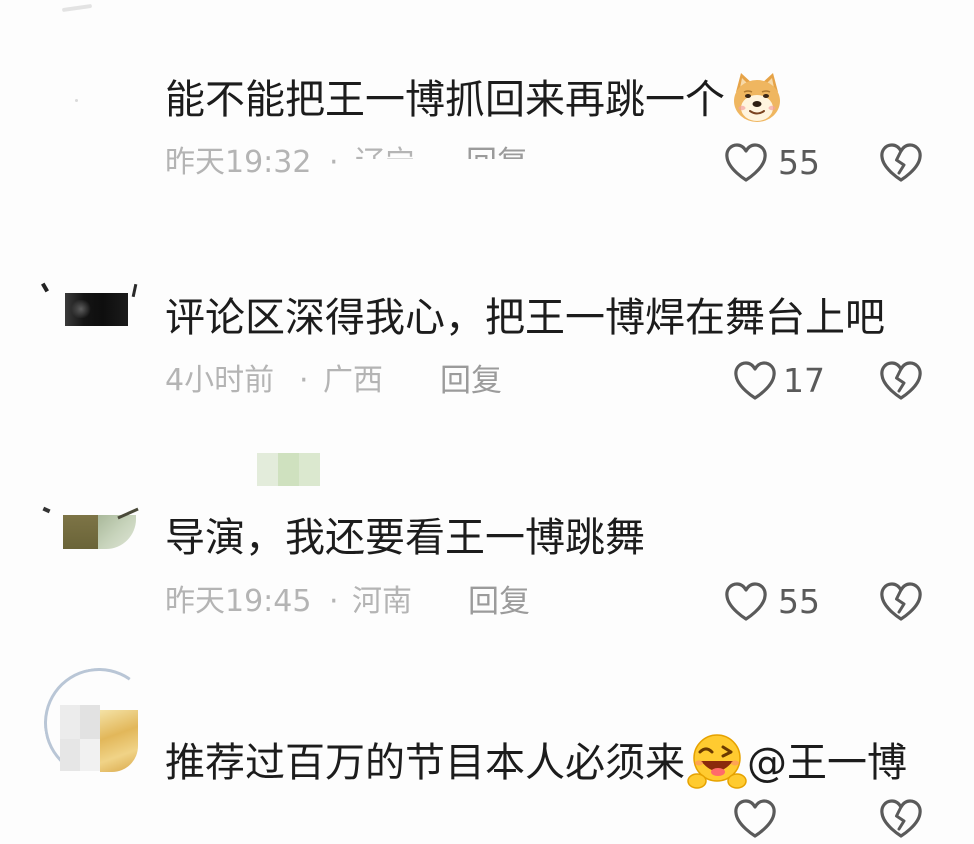 Image resolution: width=974 pixels, height=844 pixels. I want to click on comment-body: 评论区深得我心，把王一博焊在舞台上吧, so click(525, 318).